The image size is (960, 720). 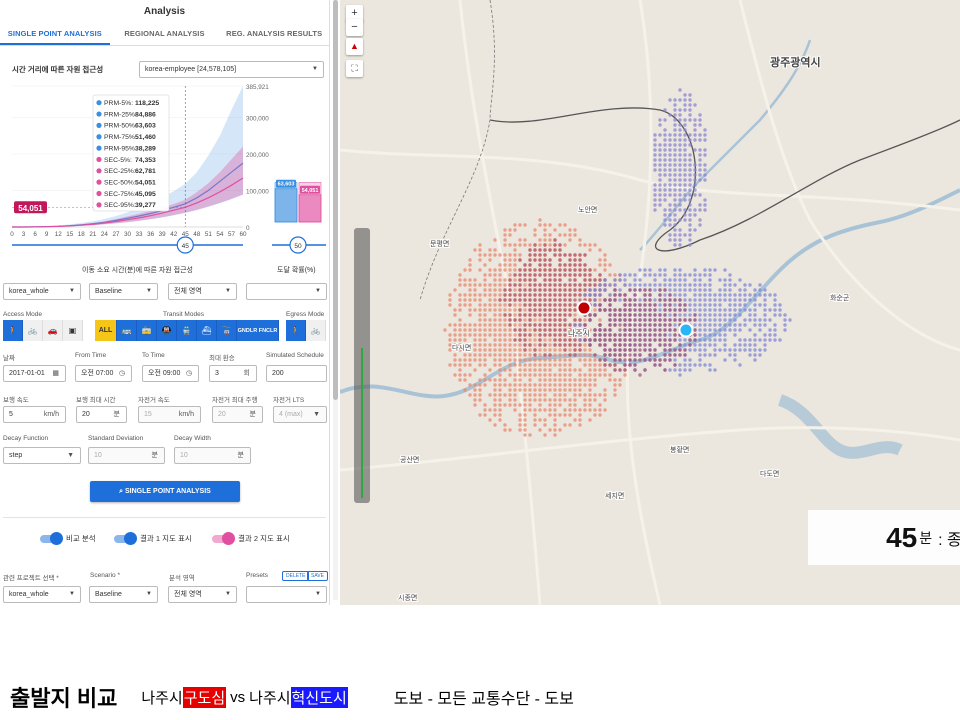 I want to click on scenario-select: Baseline ▼, so click(x=123, y=594).